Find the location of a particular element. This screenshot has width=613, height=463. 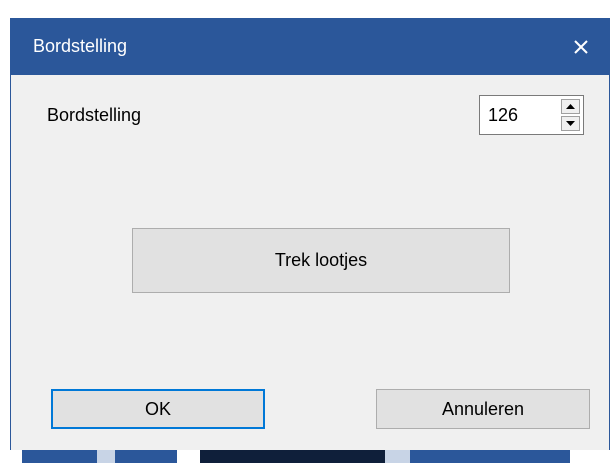

bordstelling-label: Bordstelling is located at coordinates (94, 115).